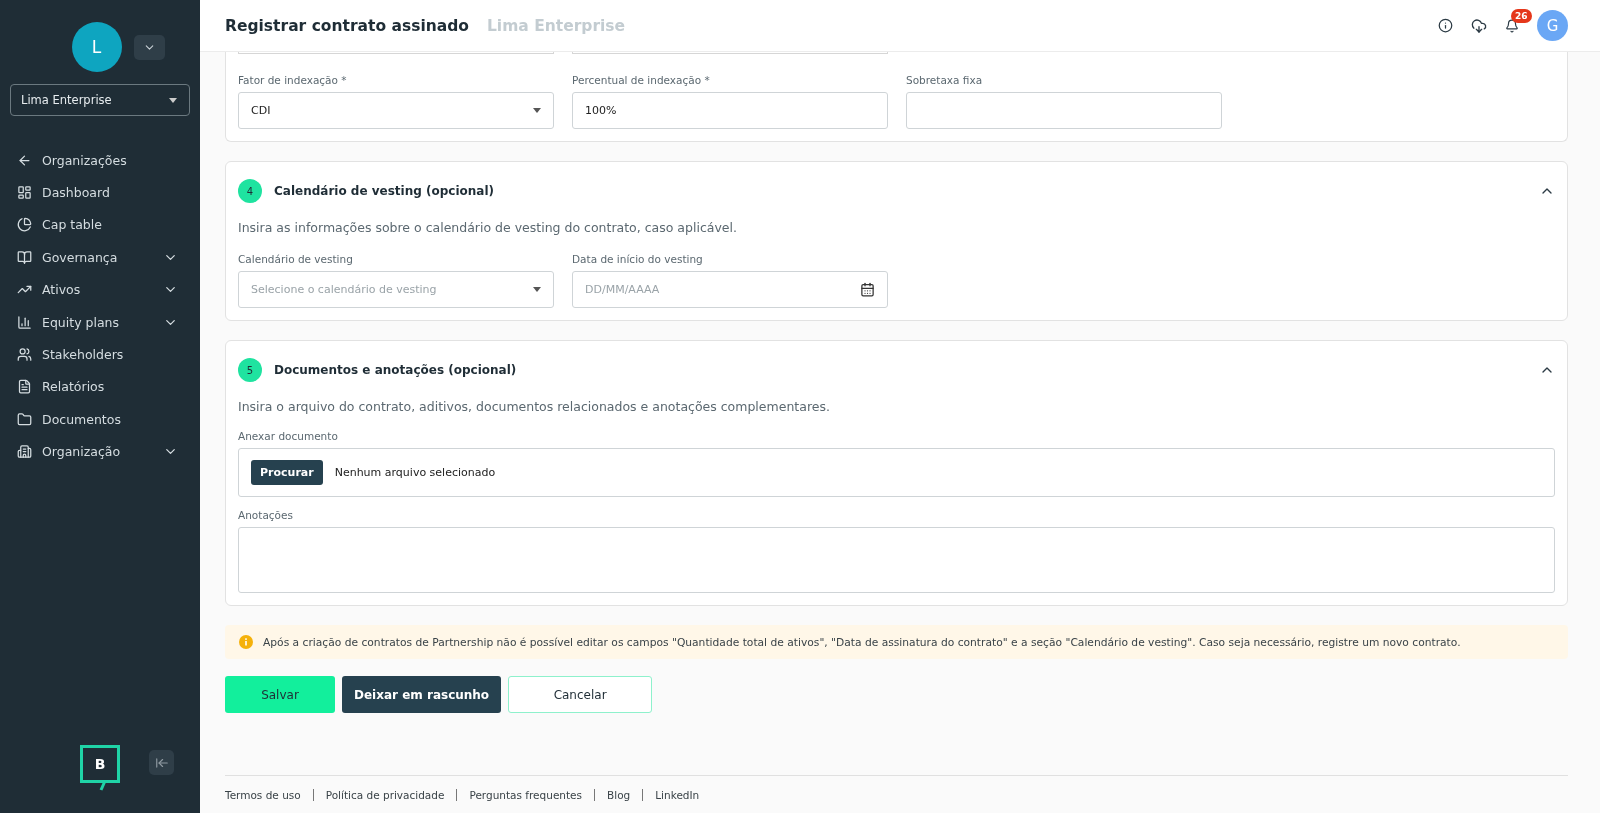 The width and height of the screenshot is (1600, 813). Describe the element at coordinates (100, 419) in the screenshot. I see `nav-item: Documentos` at that location.